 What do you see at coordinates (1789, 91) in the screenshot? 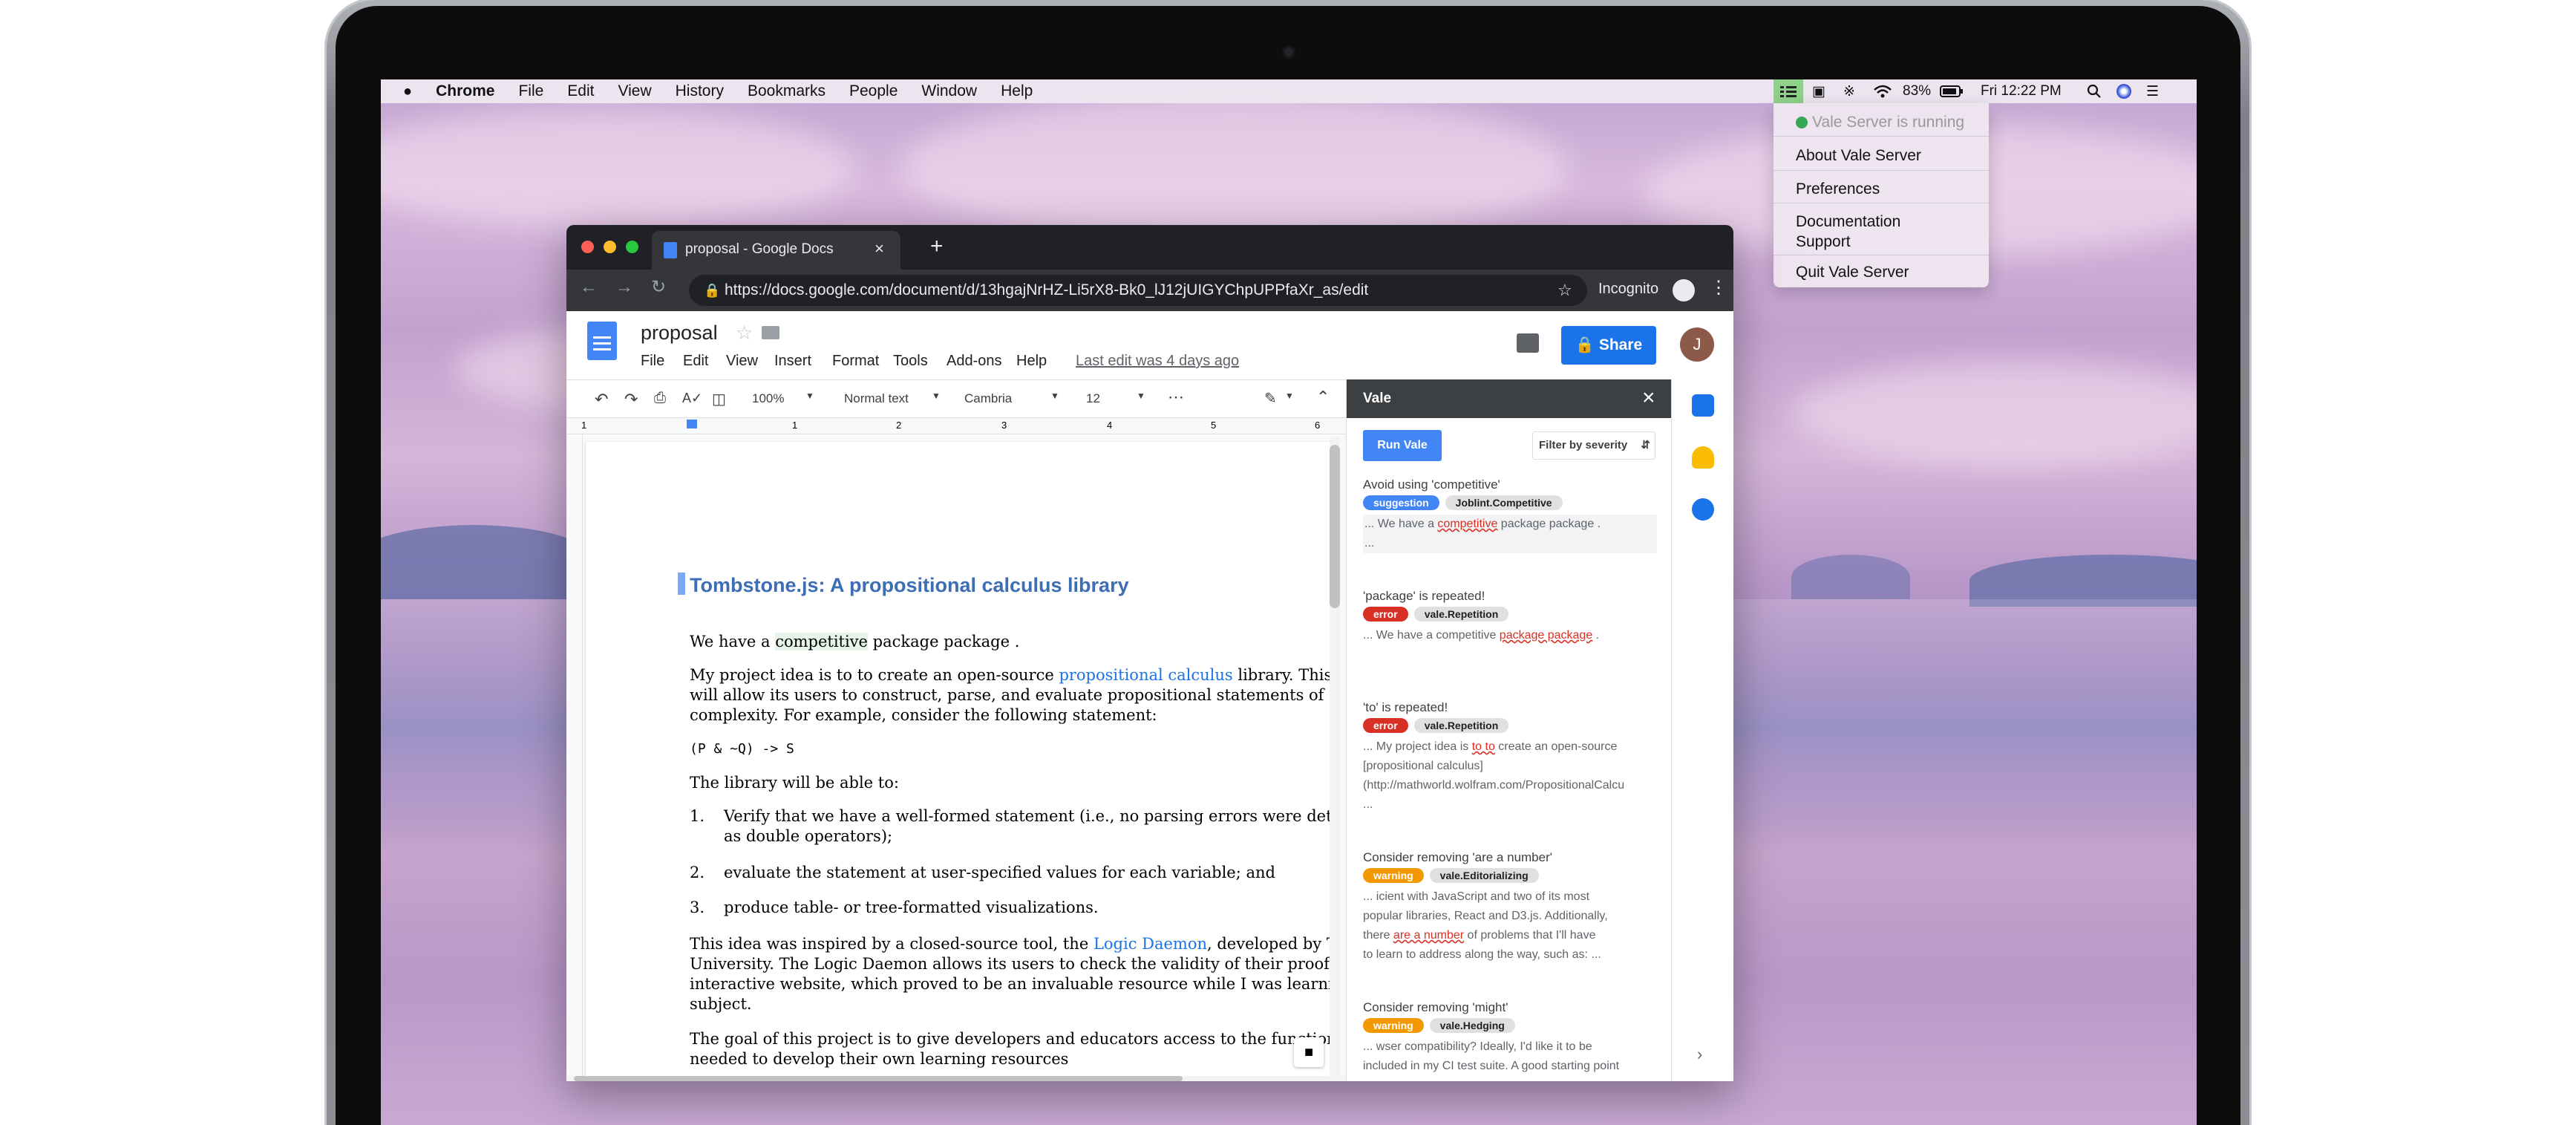
I see `vale-status-icon` at bounding box center [1789, 91].